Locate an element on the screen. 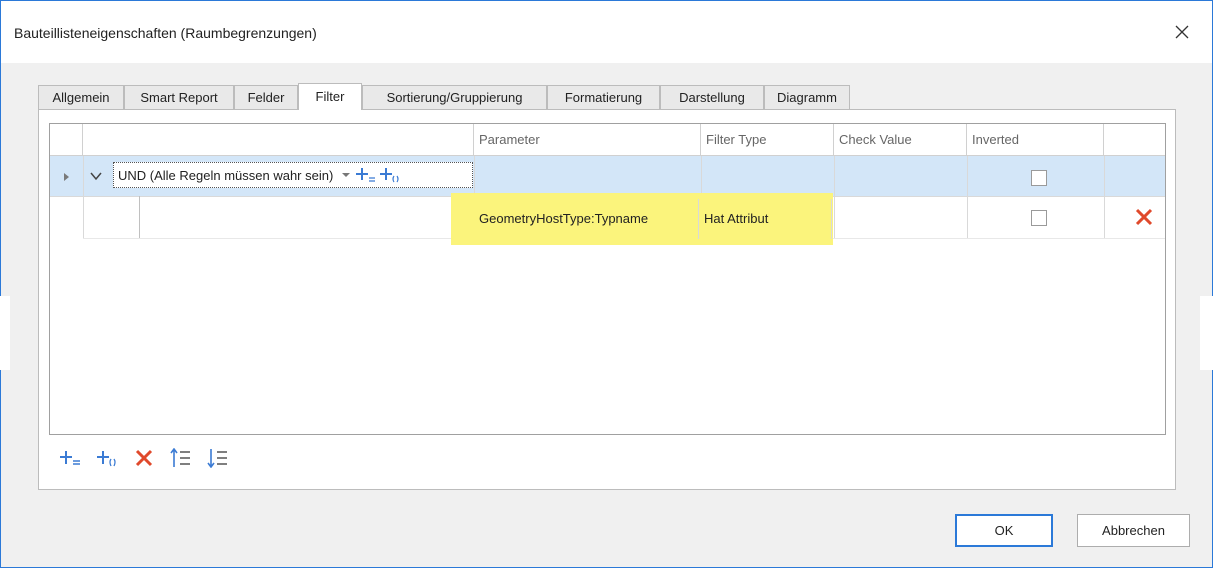  tab-formatierung: Formatierung is located at coordinates (603, 97).